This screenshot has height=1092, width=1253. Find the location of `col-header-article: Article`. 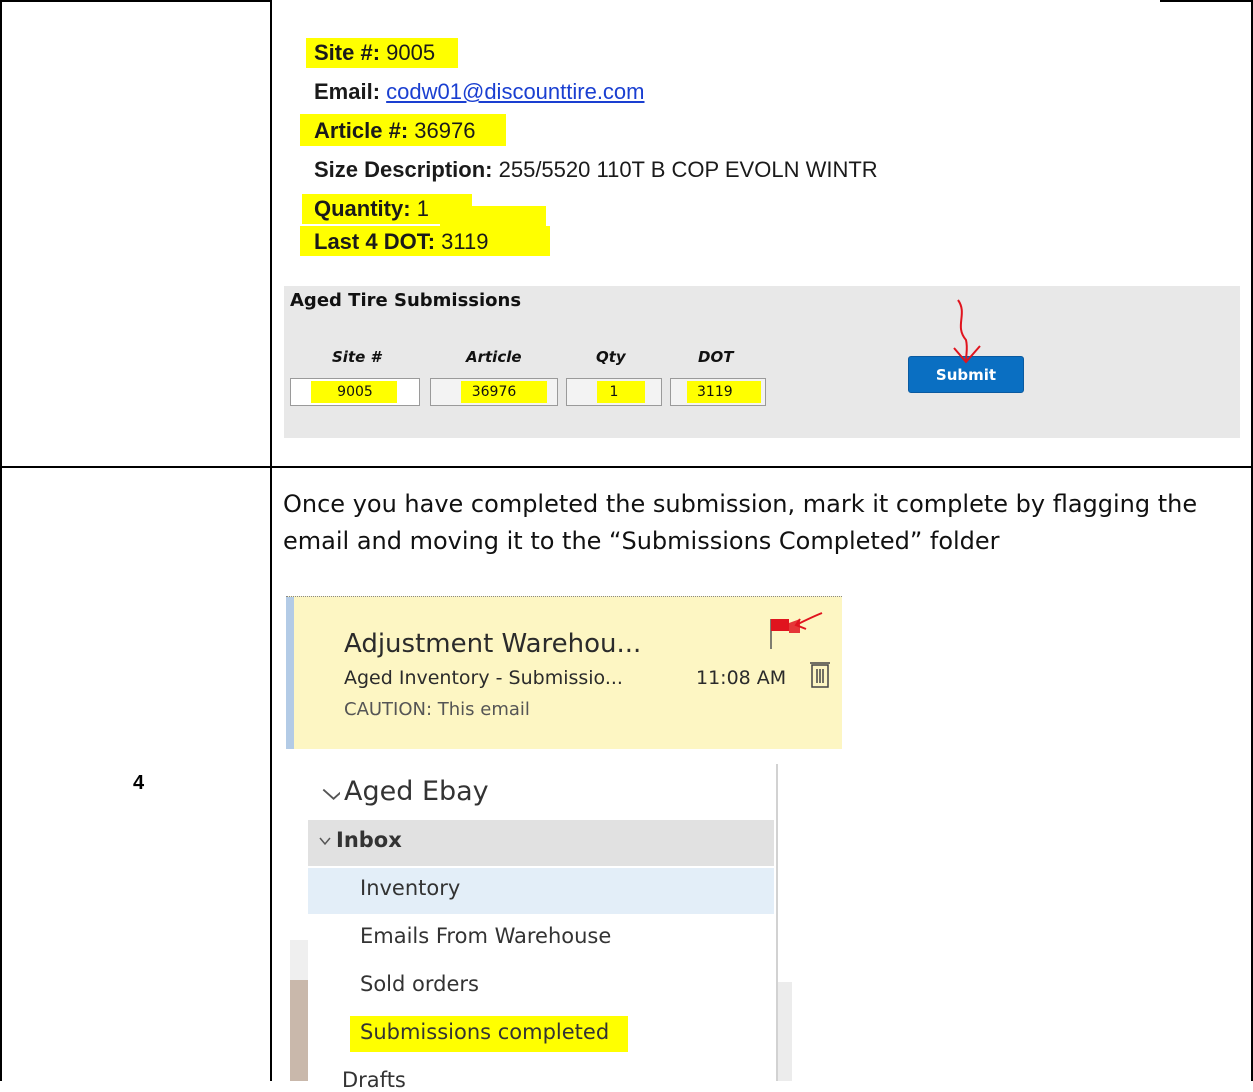

col-header-article: Article is located at coordinates (494, 357).